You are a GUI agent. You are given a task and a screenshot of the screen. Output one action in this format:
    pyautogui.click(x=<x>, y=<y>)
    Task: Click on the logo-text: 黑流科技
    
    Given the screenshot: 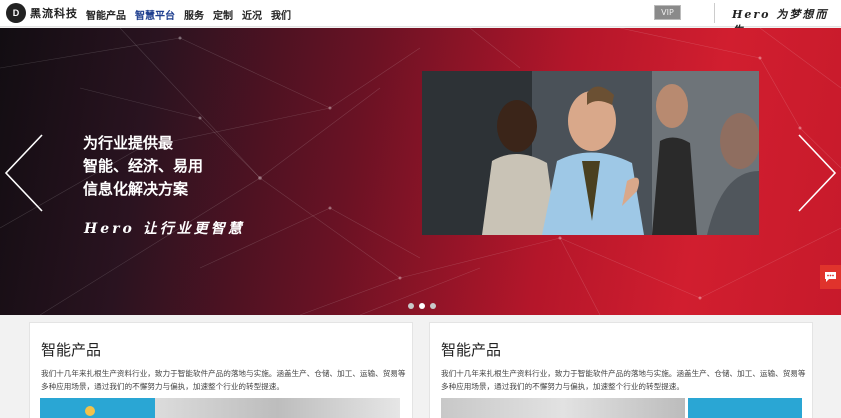 What is the action you would take?
    pyautogui.click(x=54, y=13)
    